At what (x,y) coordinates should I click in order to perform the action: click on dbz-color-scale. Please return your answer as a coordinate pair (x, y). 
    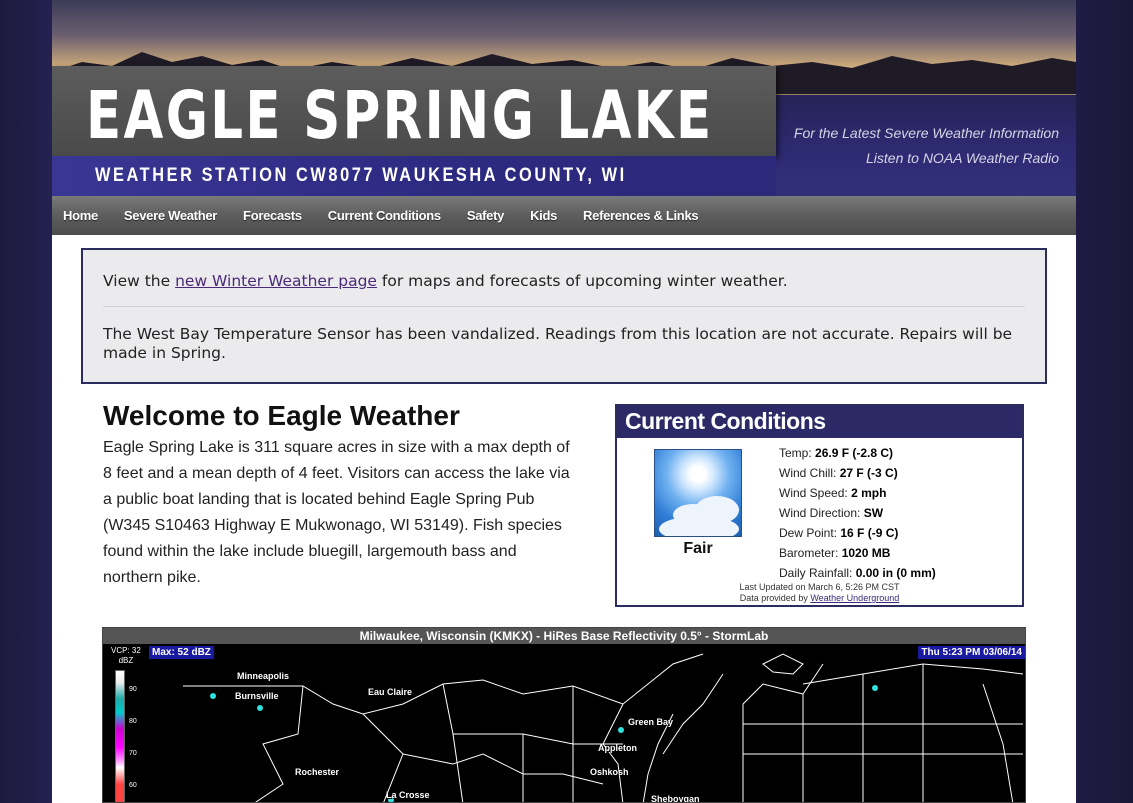
    Looking at the image, I should click on (120, 736).